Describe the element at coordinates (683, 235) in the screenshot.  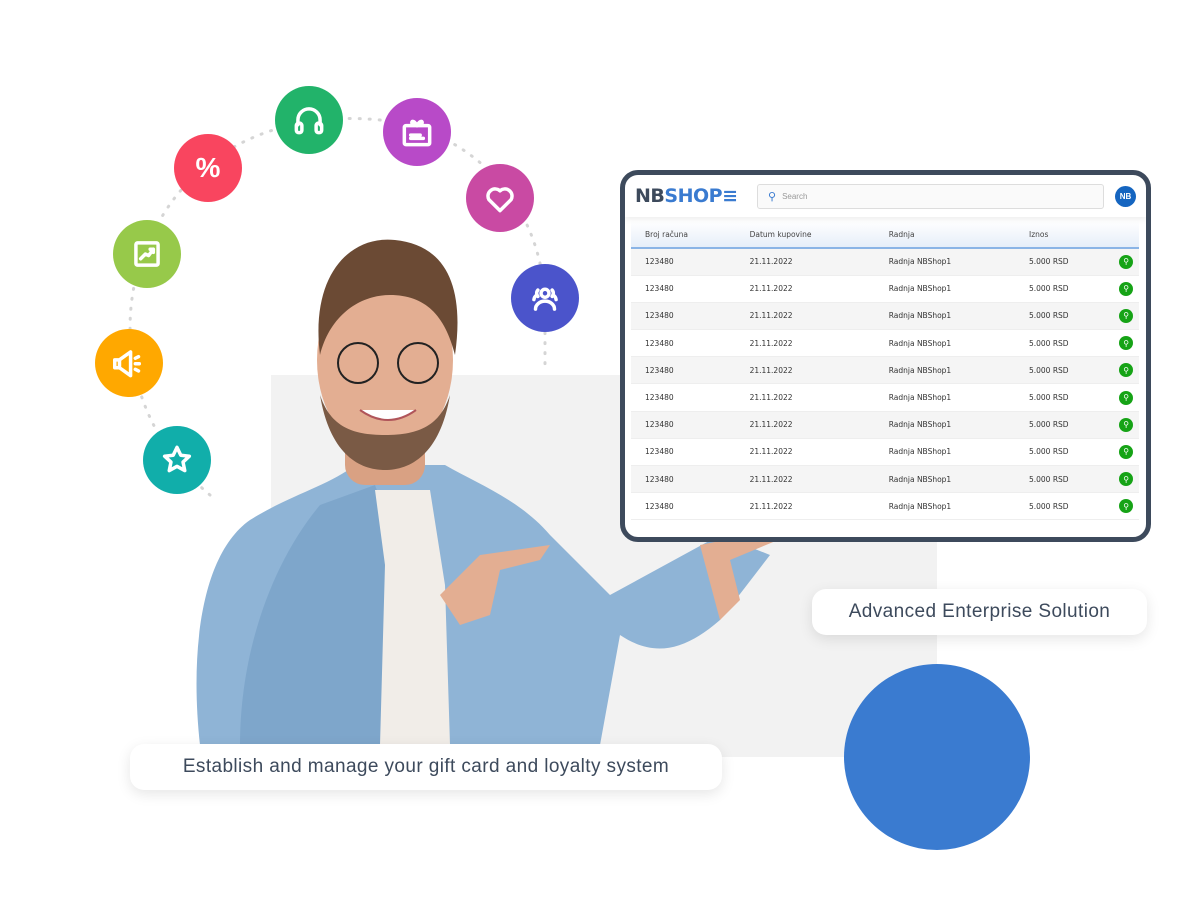
I see `column-header: Broj računa` at that location.